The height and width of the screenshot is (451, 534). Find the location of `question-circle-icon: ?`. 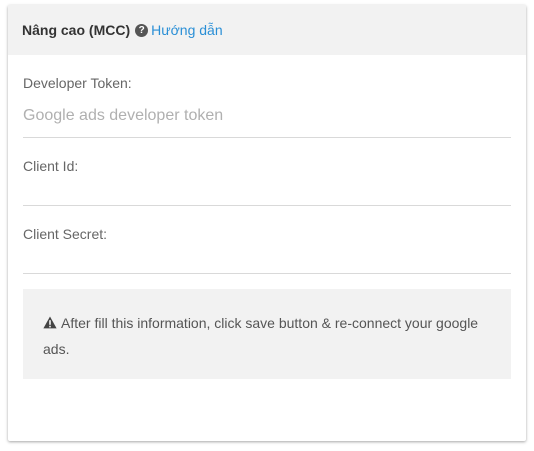

question-circle-icon: ? is located at coordinates (142, 30).